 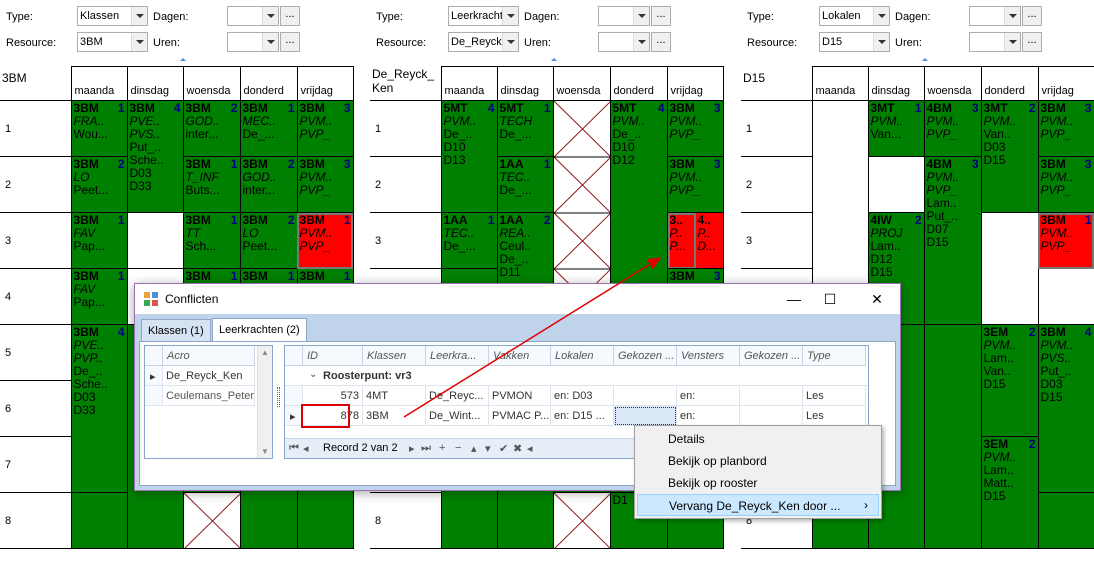 What do you see at coordinates (99, 408) in the screenshot?
I see `lesson-cell: 3BM 4 PVE.. PVP.. De_.. Sche.. D03 D33` at bounding box center [99, 408].